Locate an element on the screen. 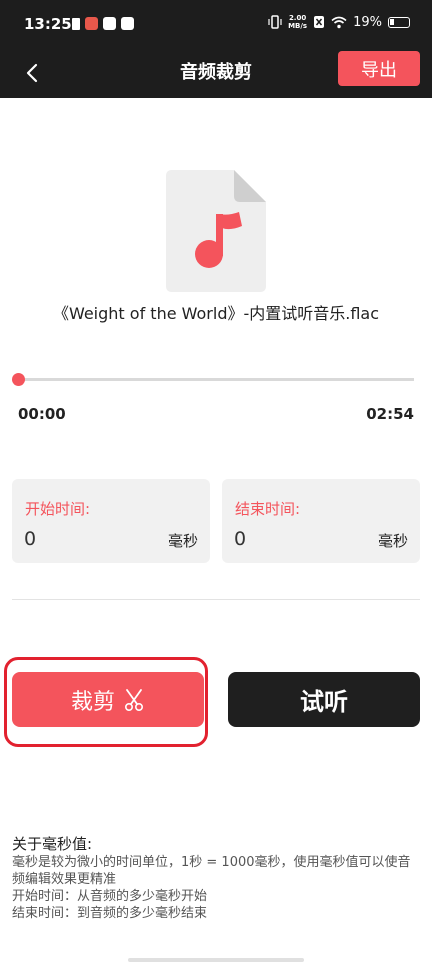 The image size is (432, 964). end-time-field: 结束时间: 0 毫秒 is located at coordinates (321, 521).